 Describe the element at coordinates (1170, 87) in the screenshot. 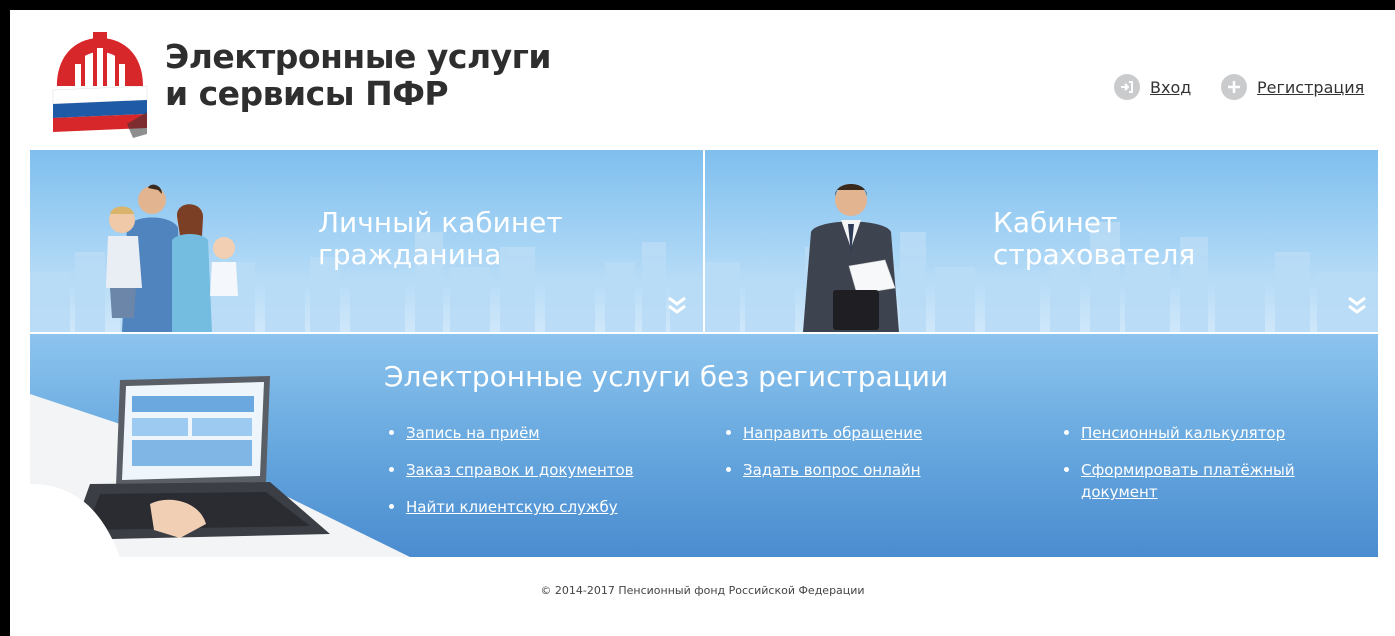

I see `login-link: Вход` at that location.